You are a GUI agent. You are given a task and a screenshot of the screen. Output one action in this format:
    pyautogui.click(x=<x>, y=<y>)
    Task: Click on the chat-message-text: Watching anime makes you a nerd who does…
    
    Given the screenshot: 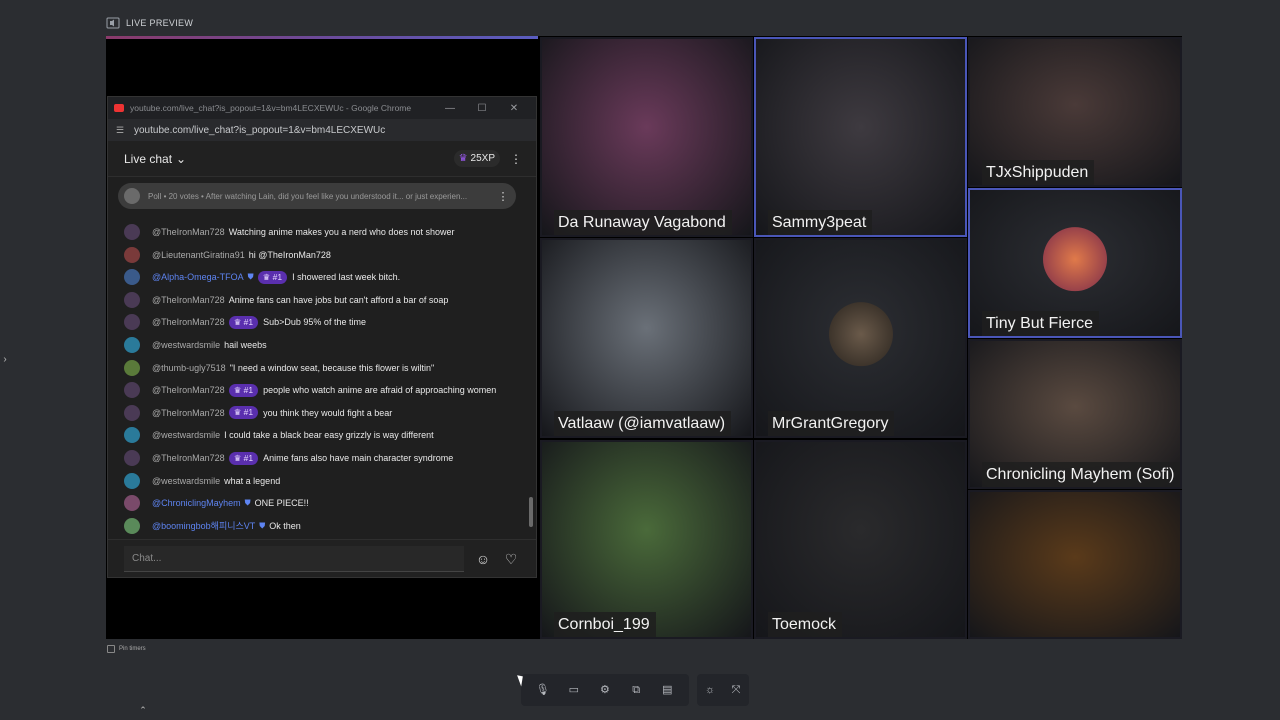 What is the action you would take?
    pyautogui.click(x=341, y=232)
    